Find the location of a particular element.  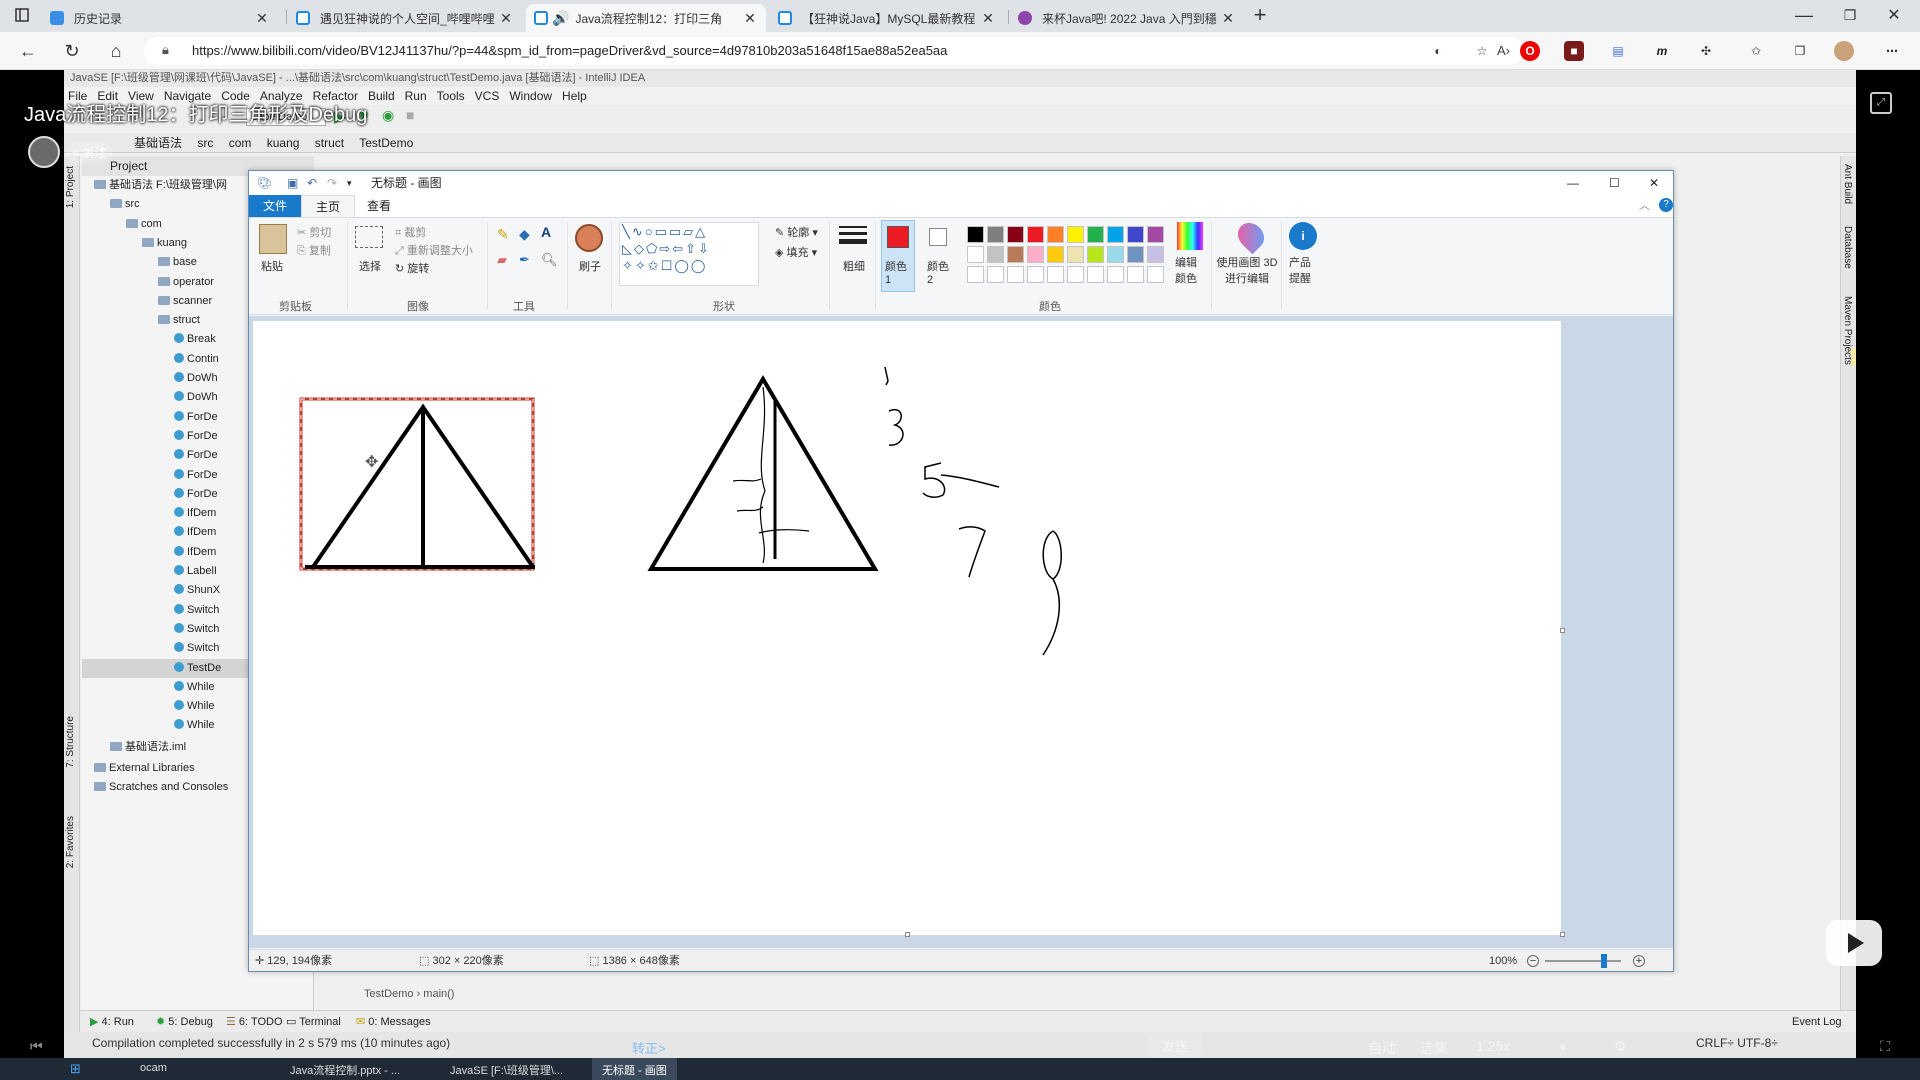

collections-icon: ❐ is located at coordinates (1800, 51).